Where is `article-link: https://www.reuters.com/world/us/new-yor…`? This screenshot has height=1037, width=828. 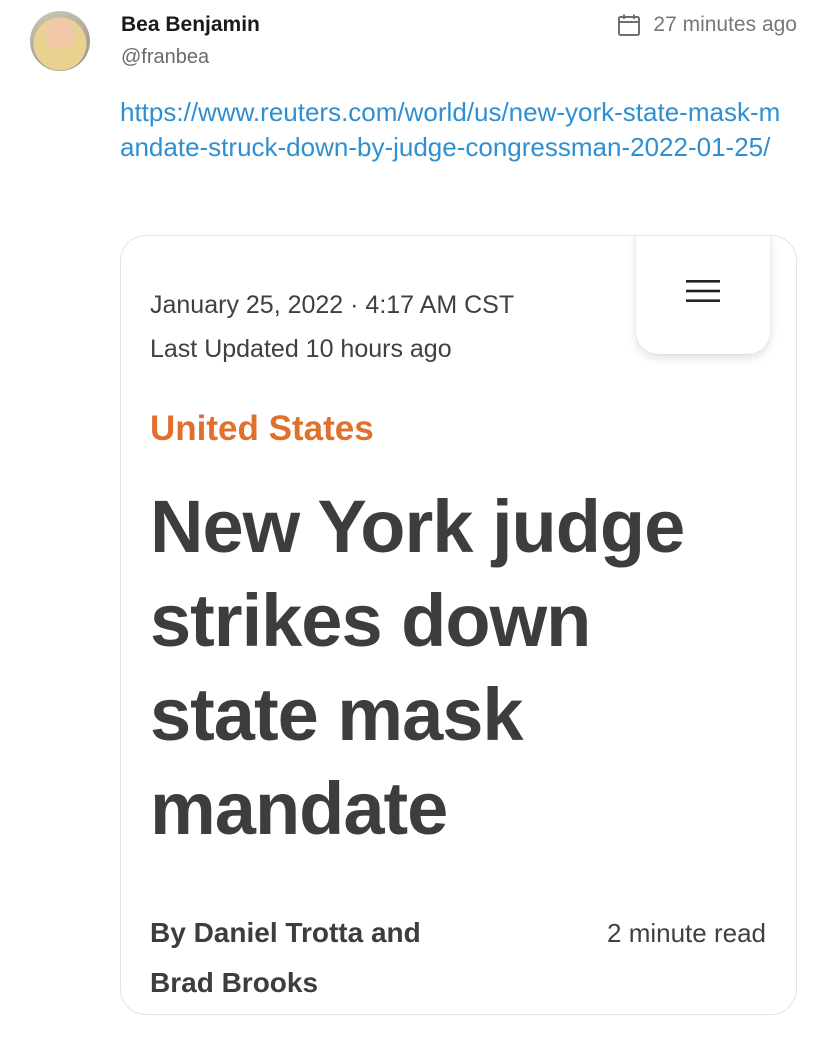
article-link: https://www.reuters.com/world/us/new-yor… is located at coordinates (455, 130).